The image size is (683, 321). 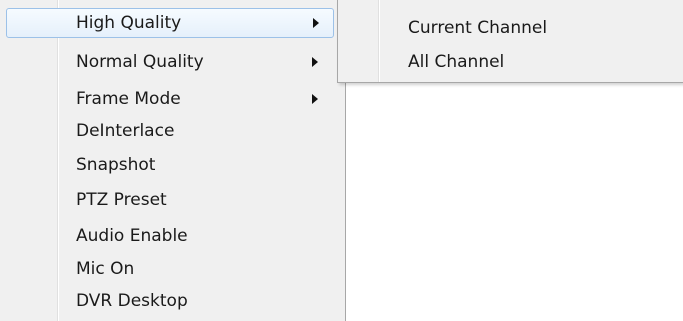 What do you see at coordinates (170, 269) in the screenshot?
I see `menu-item-mic-on: Mic On` at bounding box center [170, 269].